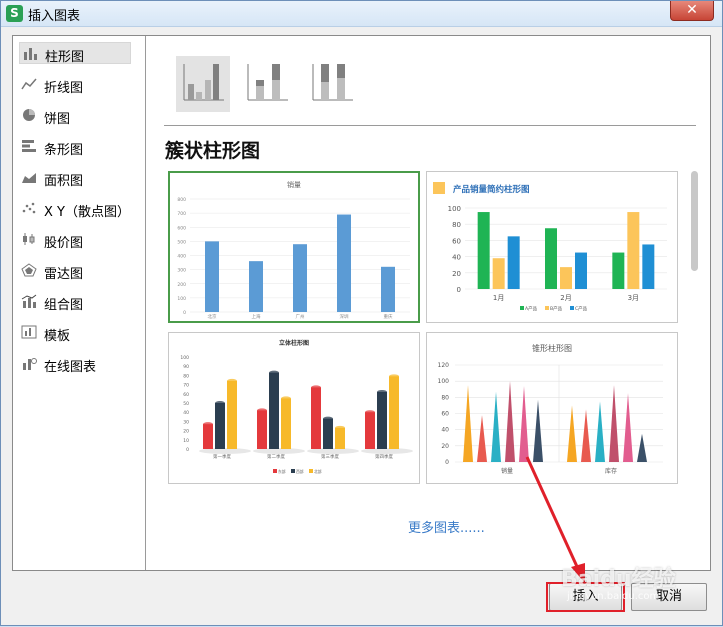  Describe the element at coordinates (444, 381) in the screenshot. I see `t4-ytick: 100` at that location.